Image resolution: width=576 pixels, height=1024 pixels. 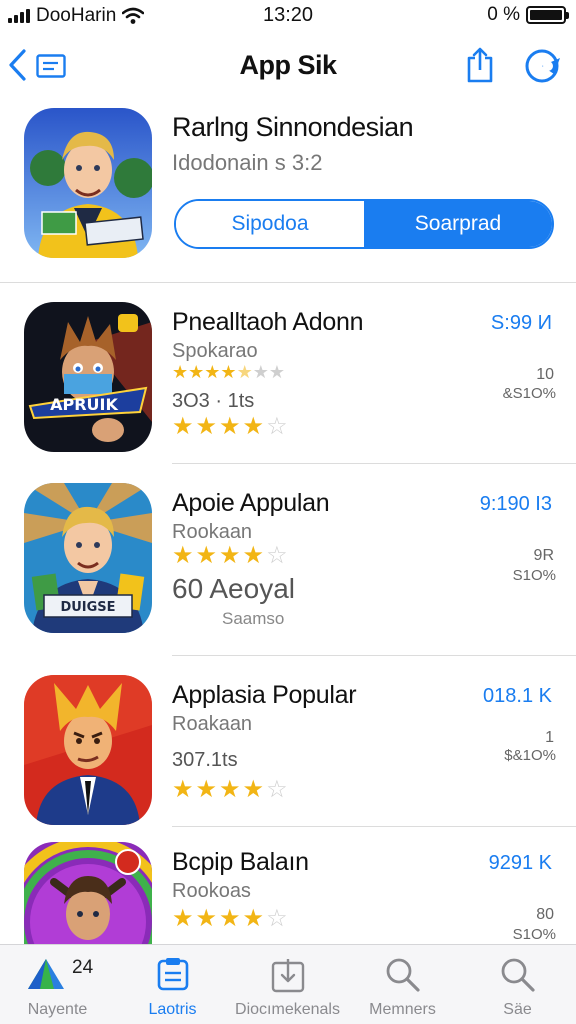 I want to click on app-name: Bcpip Balaın, so click(x=240, y=862).